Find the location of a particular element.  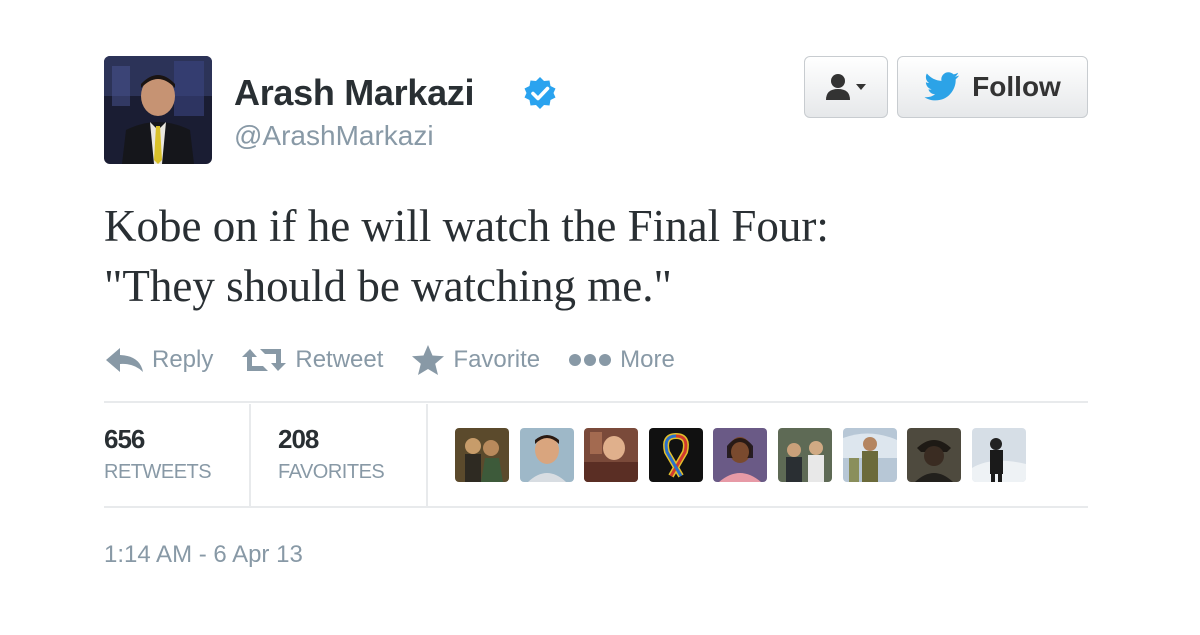

follow-button-label: Follow is located at coordinates (1016, 86).